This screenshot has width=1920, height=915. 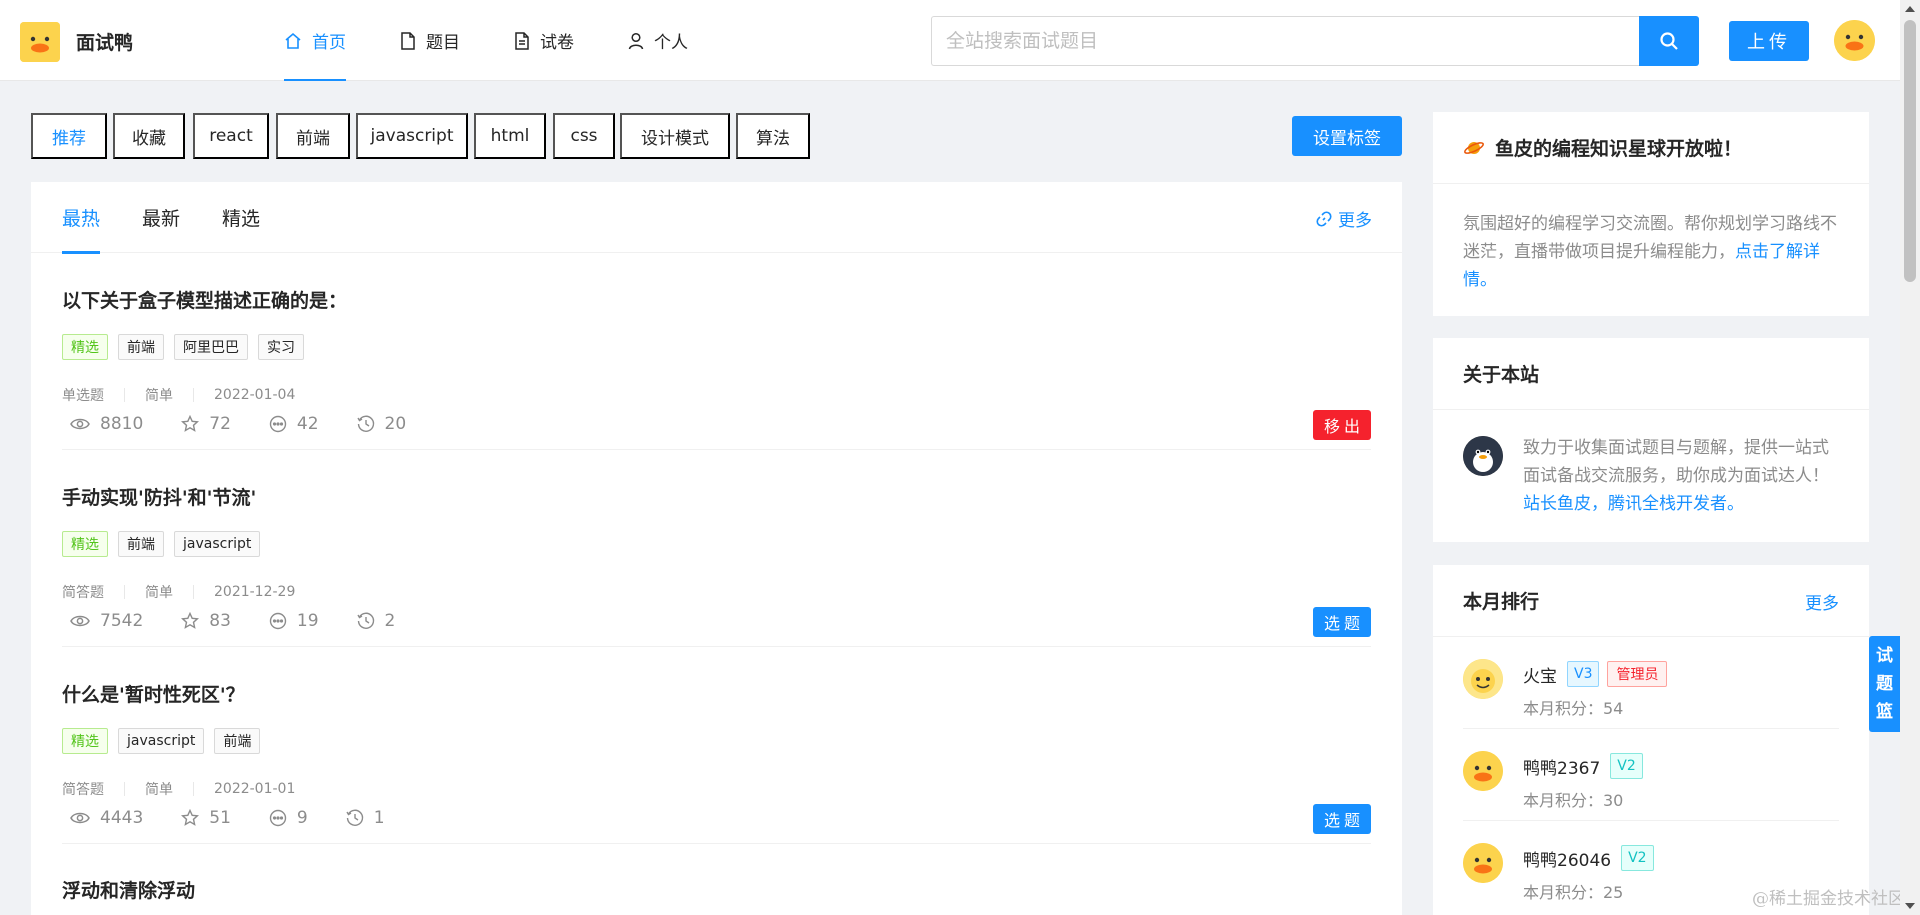 I want to click on history-count-value: 20, so click(x=395, y=424).